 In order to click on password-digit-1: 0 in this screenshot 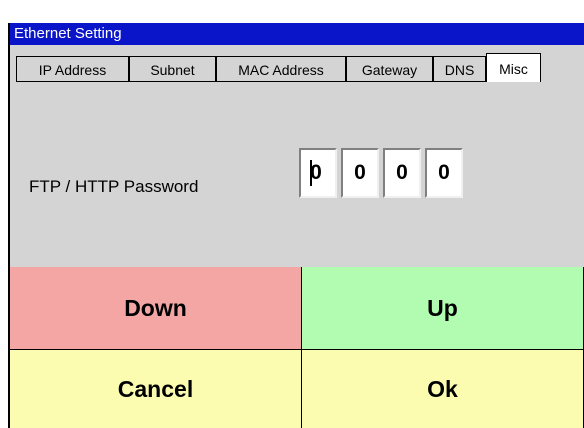, I will do `click(318, 173)`.